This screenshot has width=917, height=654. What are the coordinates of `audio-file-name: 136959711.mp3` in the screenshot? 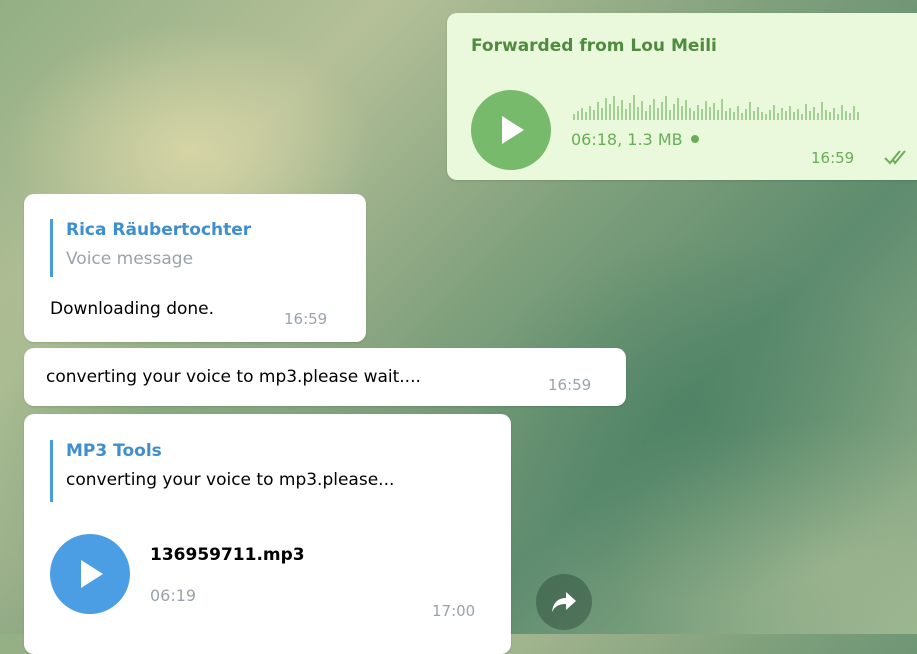 It's located at (227, 555).